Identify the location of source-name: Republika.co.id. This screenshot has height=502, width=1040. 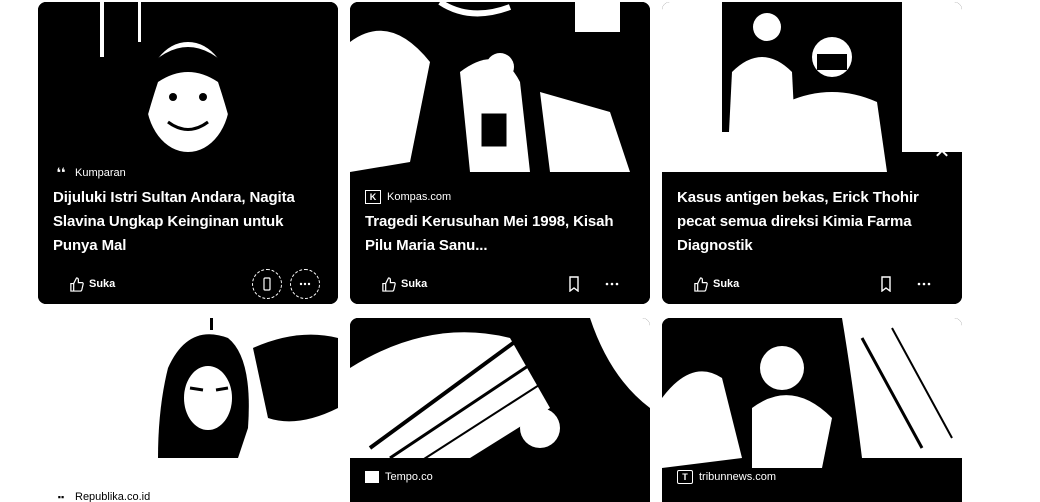
(113, 496).